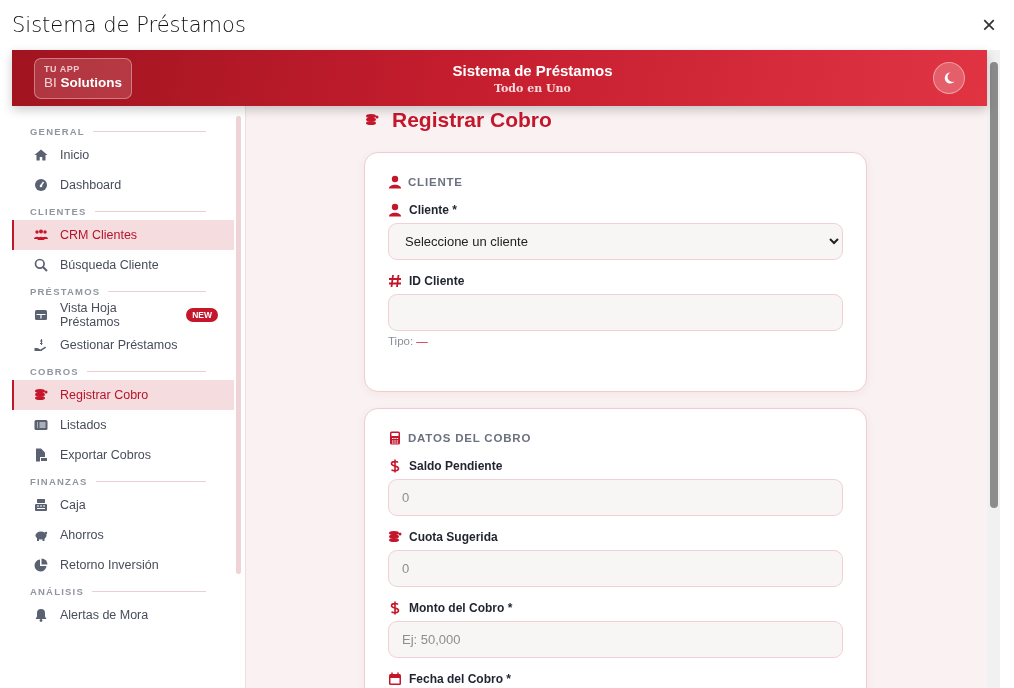  I want to click on sidebar-item: Ahorros, so click(123, 535).